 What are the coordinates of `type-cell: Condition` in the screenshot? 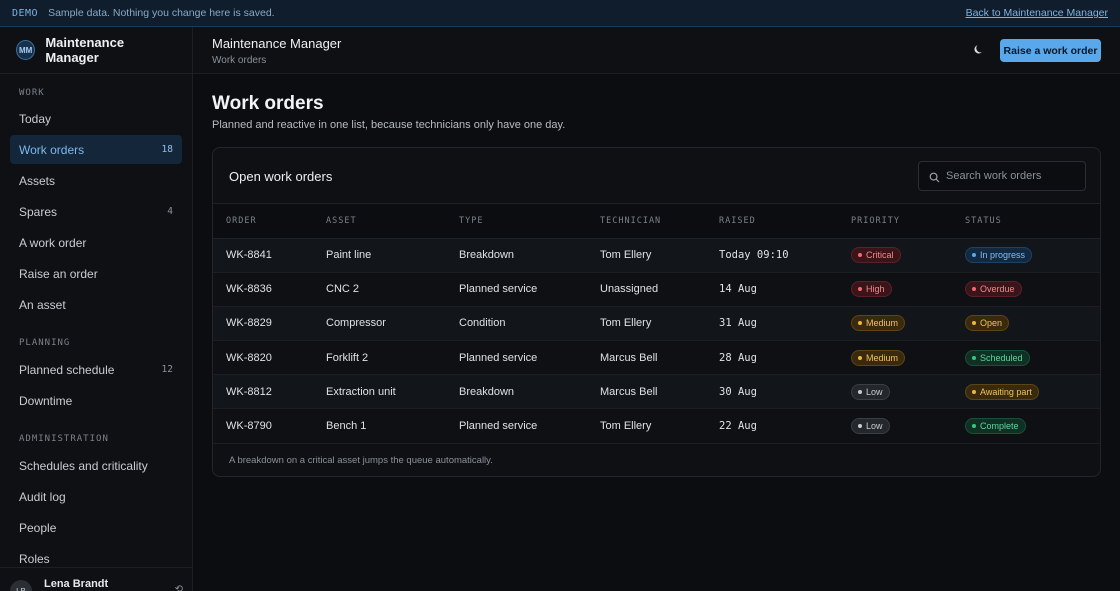 It's located at (516, 324).